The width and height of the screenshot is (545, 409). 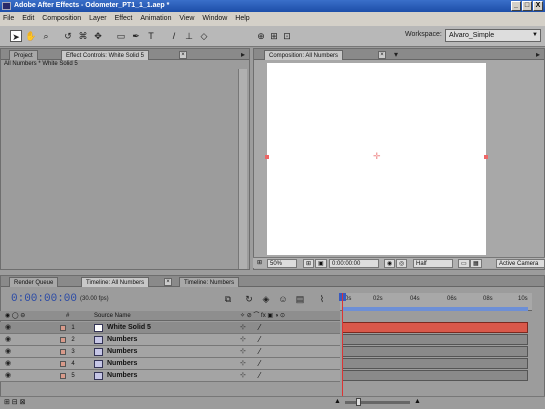 I want to click on local-axis-icon: ⊕, so click(x=261, y=36).